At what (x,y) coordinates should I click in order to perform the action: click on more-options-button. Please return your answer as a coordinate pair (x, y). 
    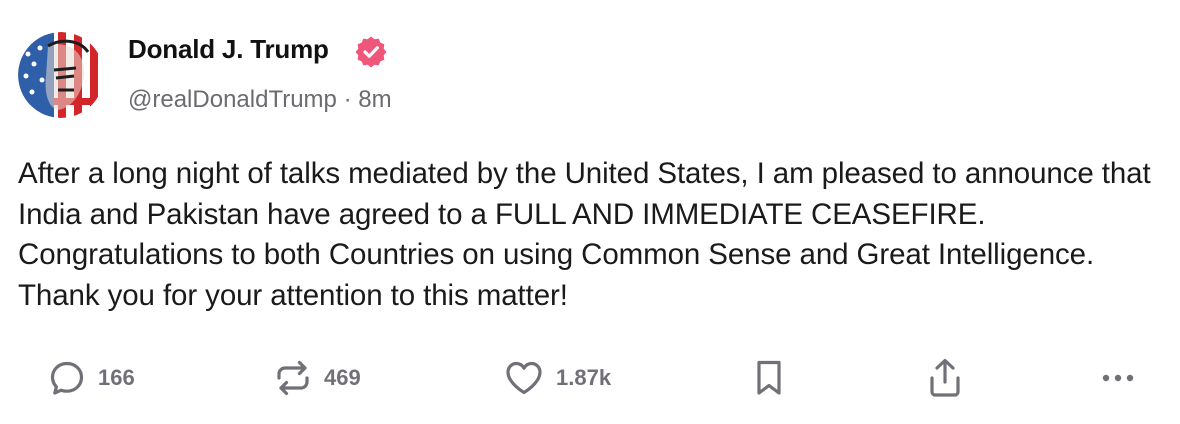
    Looking at the image, I should click on (1118, 378).